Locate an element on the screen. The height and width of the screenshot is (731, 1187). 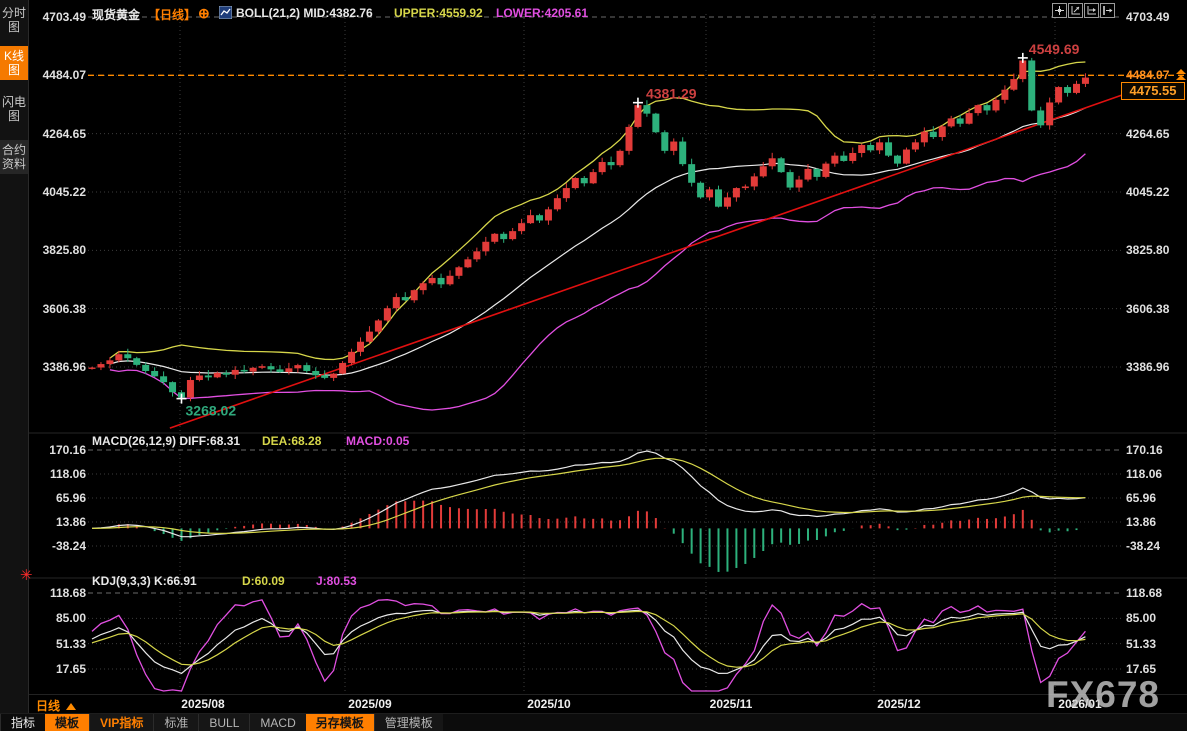
x-axis-date-label: 2025/10 is located at coordinates (549, 704).